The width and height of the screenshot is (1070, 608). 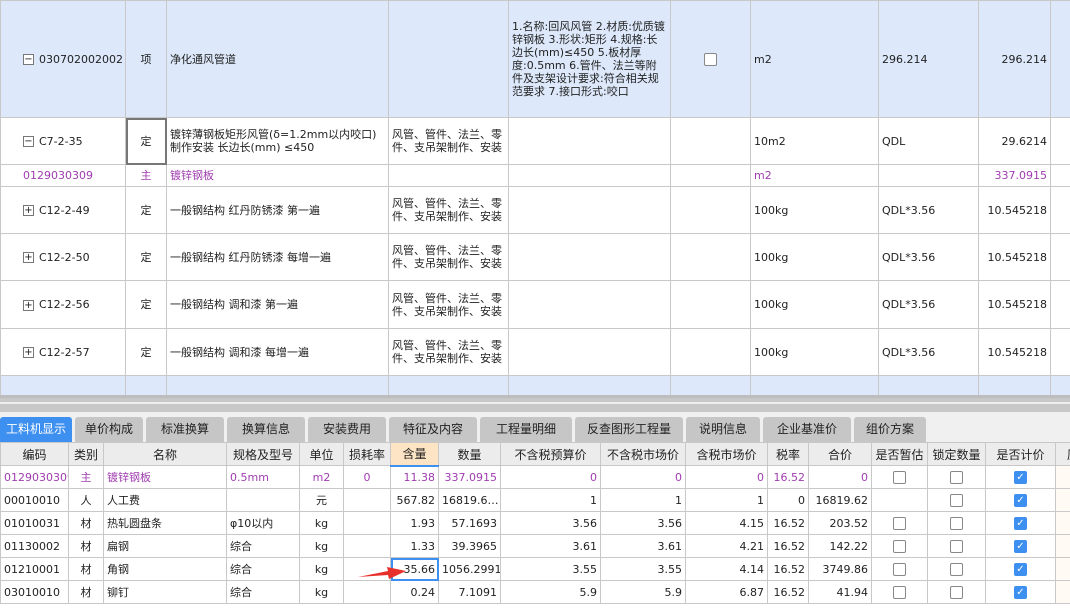 I want to click on cell: 16819.62, so click(x=840, y=500).